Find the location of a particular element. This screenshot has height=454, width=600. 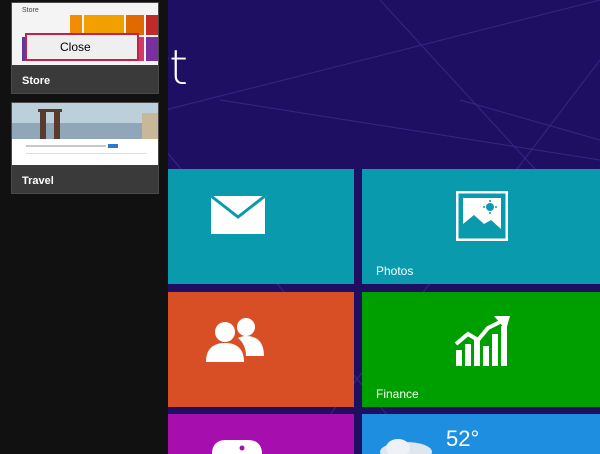

photos-icon is located at coordinates (482, 216).